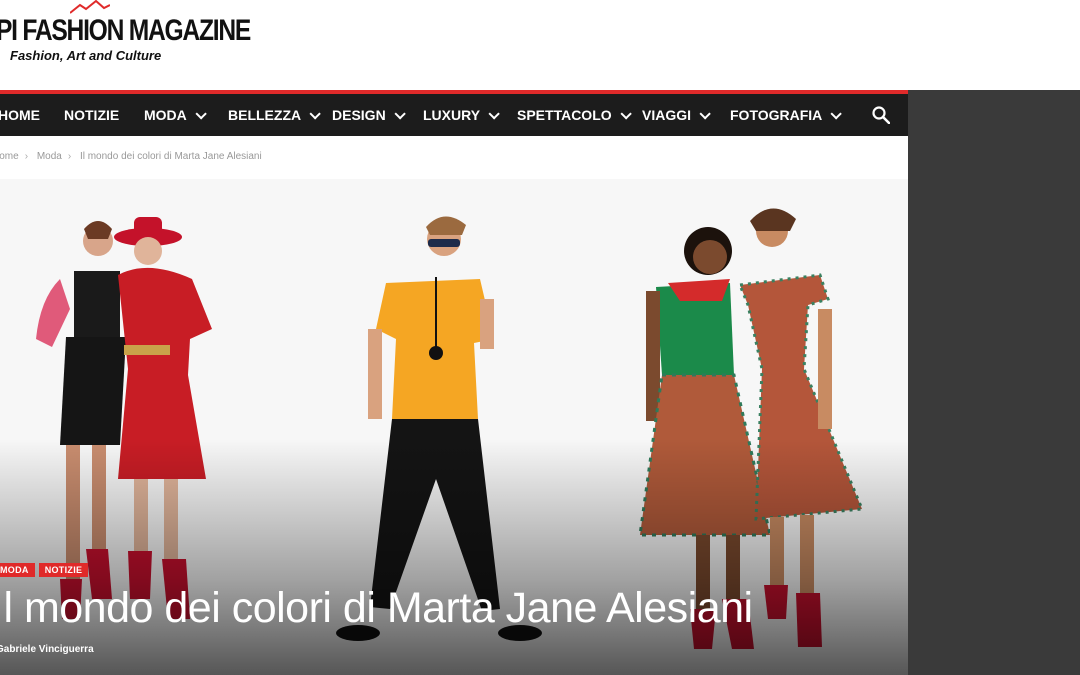  What do you see at coordinates (125, 30) in the screenshot?
I see `logo-title: PI FASHION MAGAZINE` at bounding box center [125, 30].